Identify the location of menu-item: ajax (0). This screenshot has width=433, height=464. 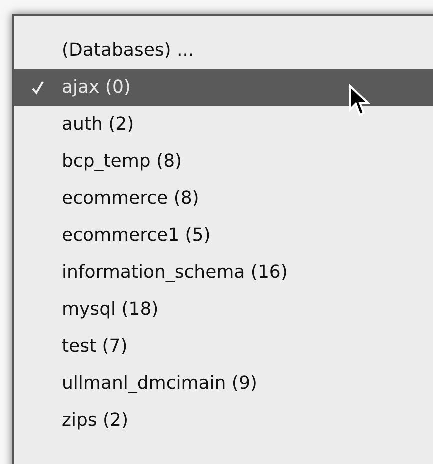
(223, 87).